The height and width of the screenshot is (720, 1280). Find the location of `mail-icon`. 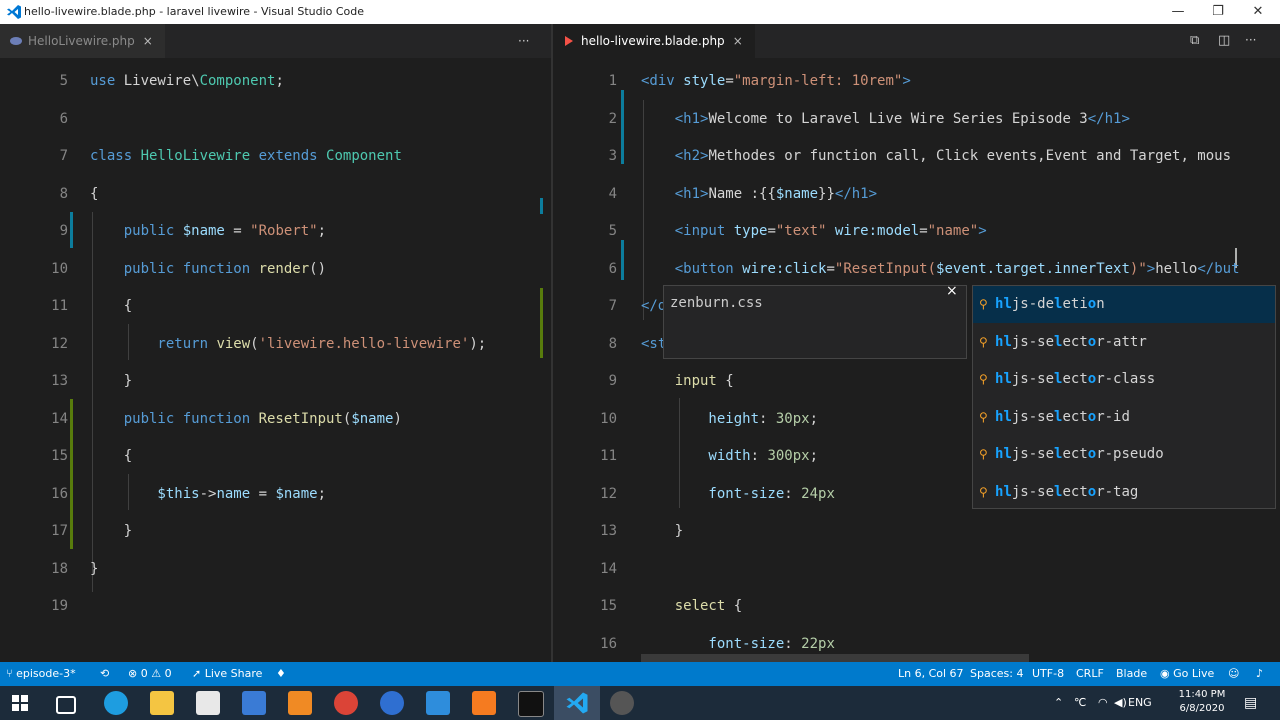

mail-icon is located at coordinates (254, 703).